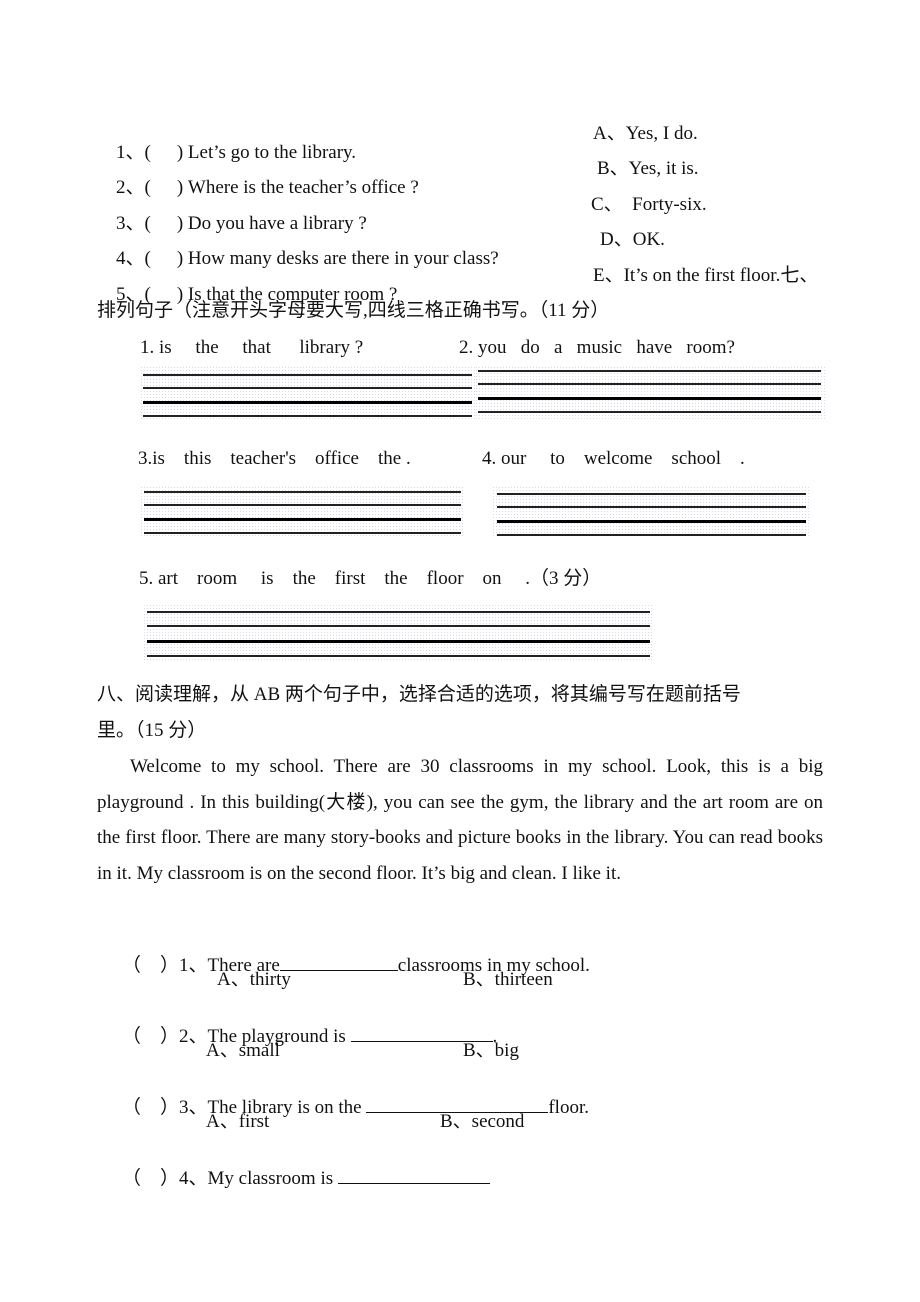 This screenshot has height=1302, width=920. What do you see at coordinates (152, 730) in the screenshot?
I see `section-heading-cont: 里。（15 分）` at bounding box center [152, 730].